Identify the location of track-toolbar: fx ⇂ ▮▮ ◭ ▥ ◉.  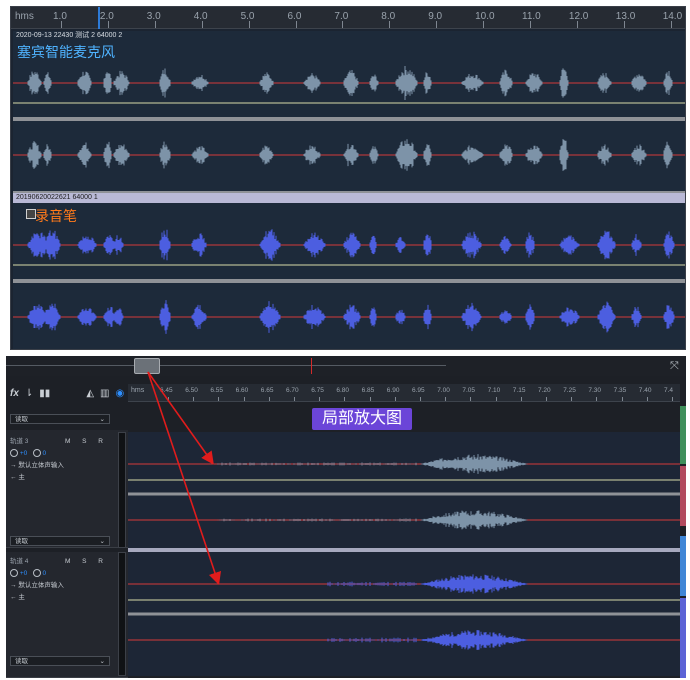
(67, 393).